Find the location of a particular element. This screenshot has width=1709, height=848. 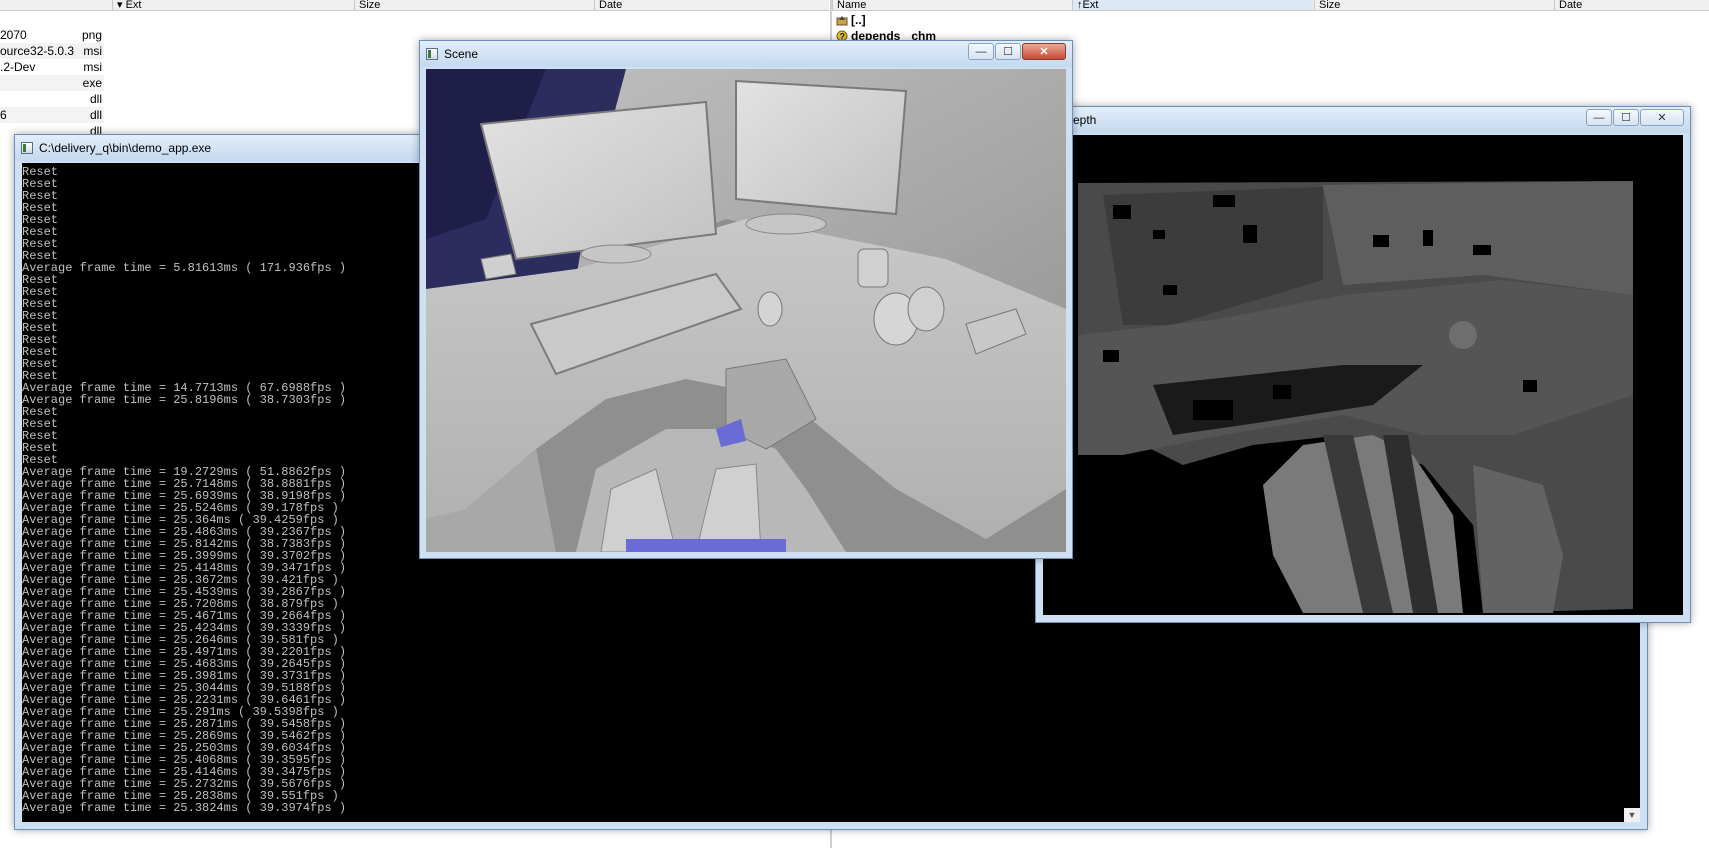

scene-titlebar: Scene — ☐ ✕ is located at coordinates (746, 54).